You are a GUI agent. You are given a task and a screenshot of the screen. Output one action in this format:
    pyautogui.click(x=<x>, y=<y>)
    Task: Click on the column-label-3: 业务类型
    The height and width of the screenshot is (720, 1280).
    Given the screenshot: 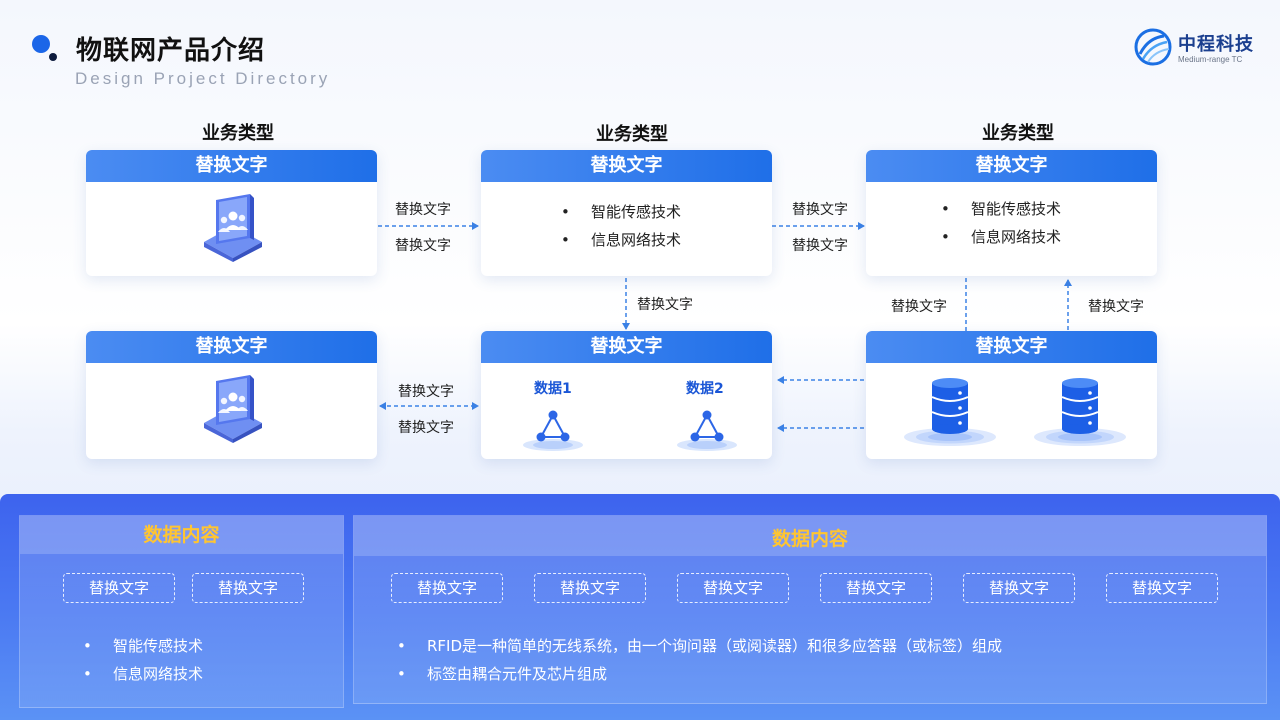 What is the action you would take?
    pyautogui.click(x=1018, y=133)
    